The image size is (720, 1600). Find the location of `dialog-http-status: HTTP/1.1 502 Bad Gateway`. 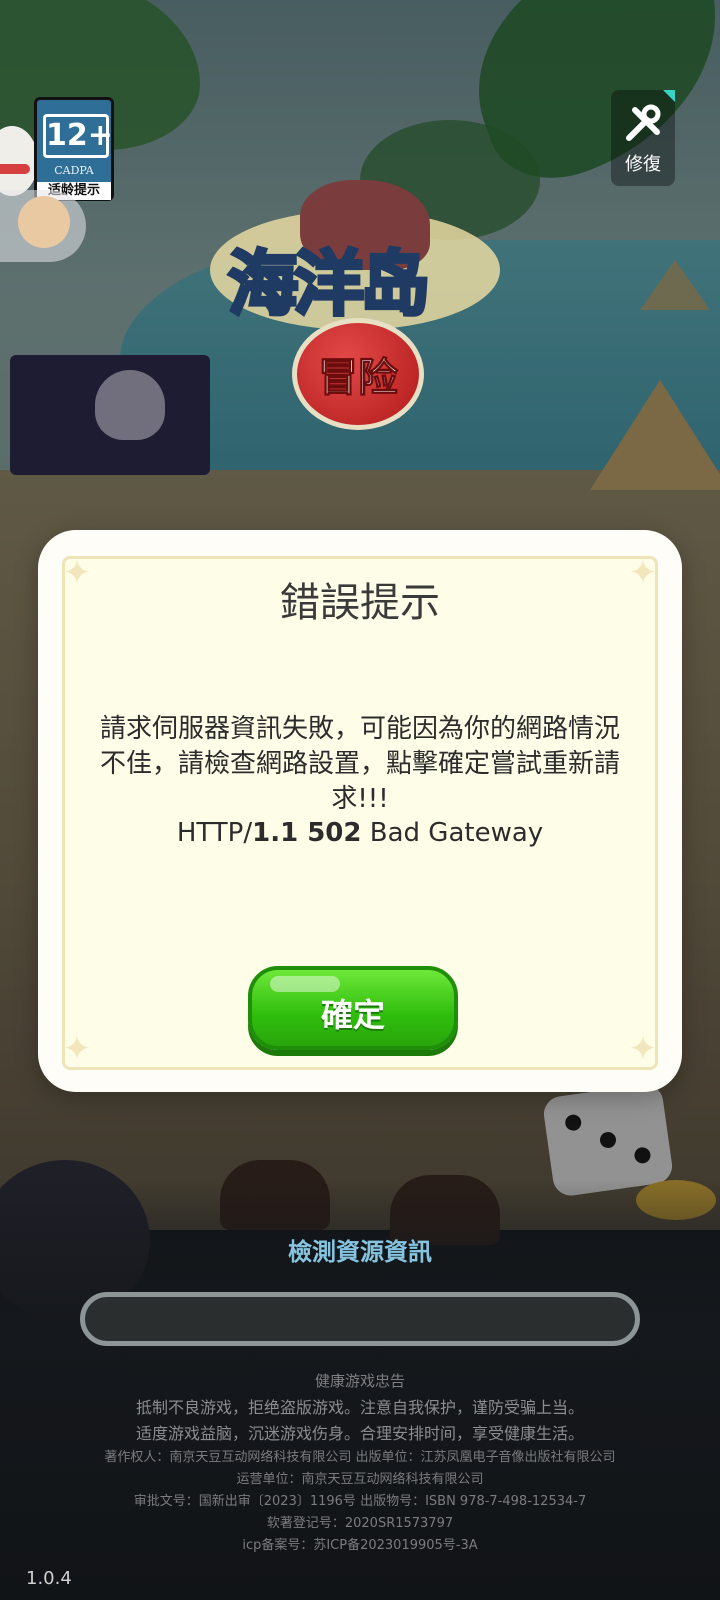

dialog-http-status: HTTP/1.1 502 Bad Gateway is located at coordinates (360, 833).